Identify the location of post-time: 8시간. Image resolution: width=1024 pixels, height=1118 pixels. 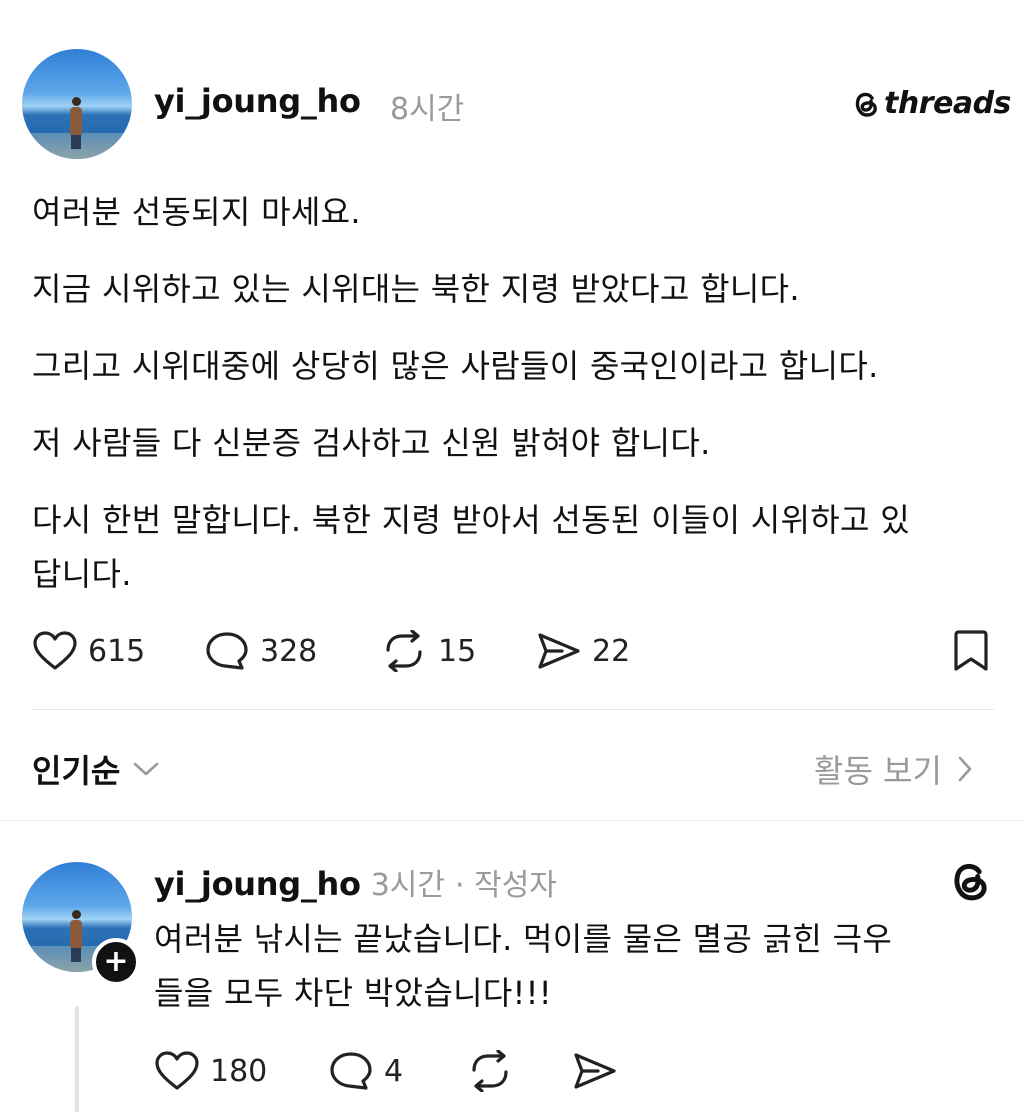
(427, 109).